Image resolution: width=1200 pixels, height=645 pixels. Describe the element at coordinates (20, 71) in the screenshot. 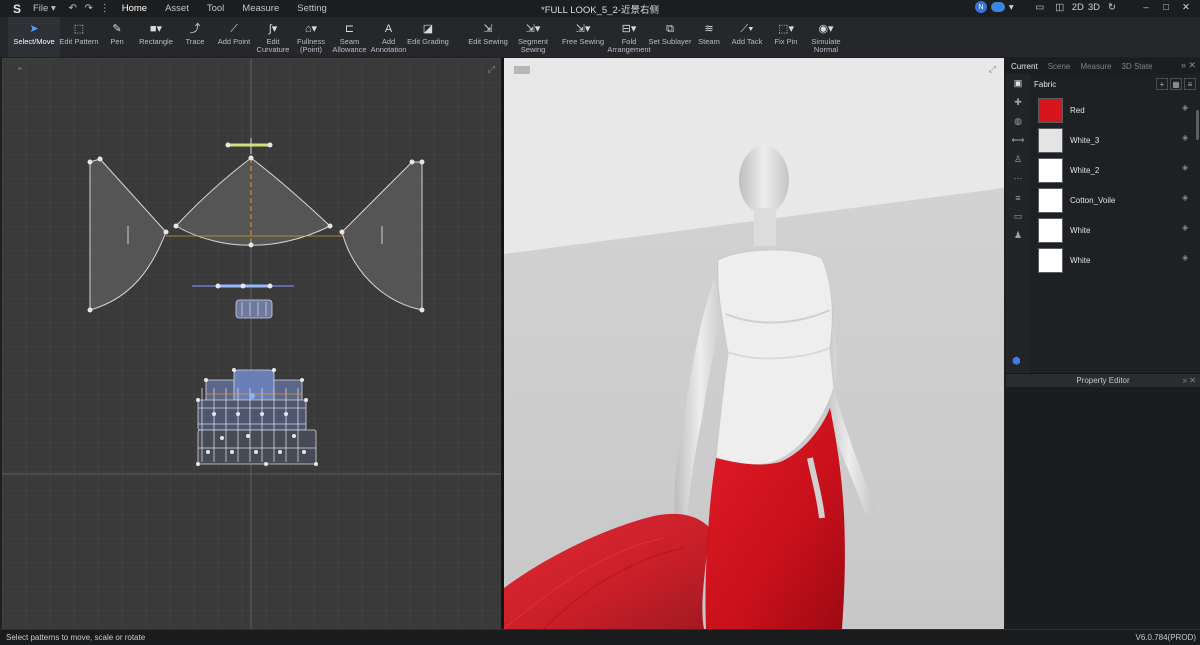

I see `collapse-icon: ⌃` at that location.